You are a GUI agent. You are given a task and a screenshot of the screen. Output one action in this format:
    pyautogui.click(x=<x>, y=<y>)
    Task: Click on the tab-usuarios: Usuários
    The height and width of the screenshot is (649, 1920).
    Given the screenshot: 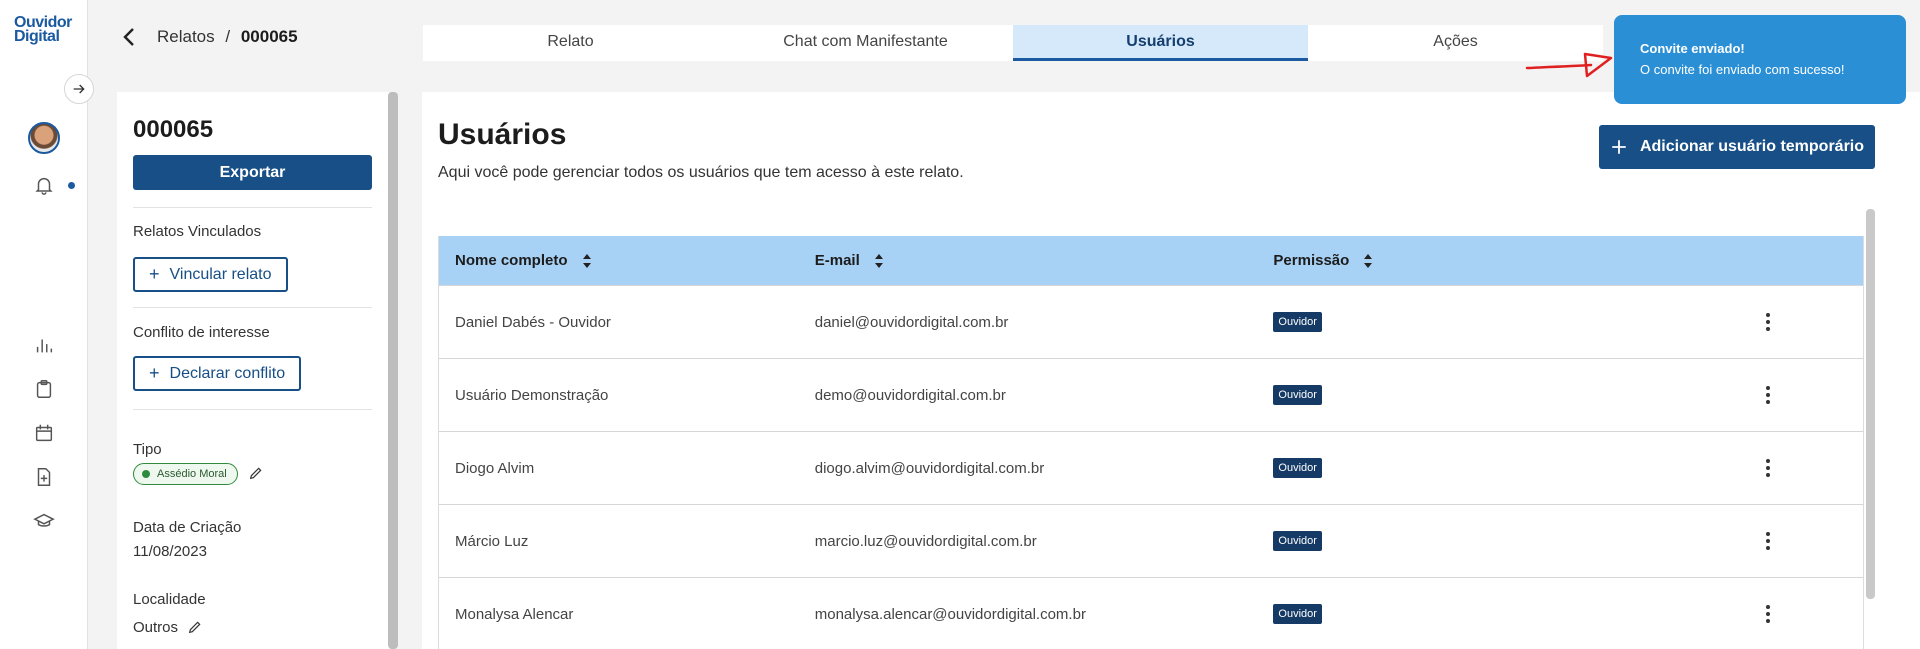 What is the action you would take?
    pyautogui.click(x=1160, y=43)
    